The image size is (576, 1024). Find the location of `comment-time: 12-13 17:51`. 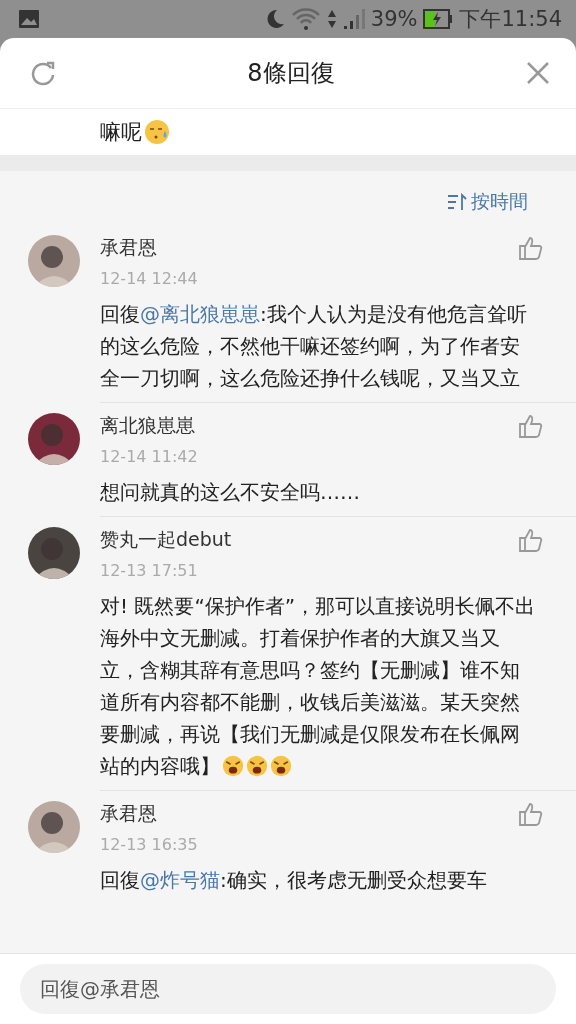

comment-time: 12-13 17:51 is located at coordinates (149, 570).